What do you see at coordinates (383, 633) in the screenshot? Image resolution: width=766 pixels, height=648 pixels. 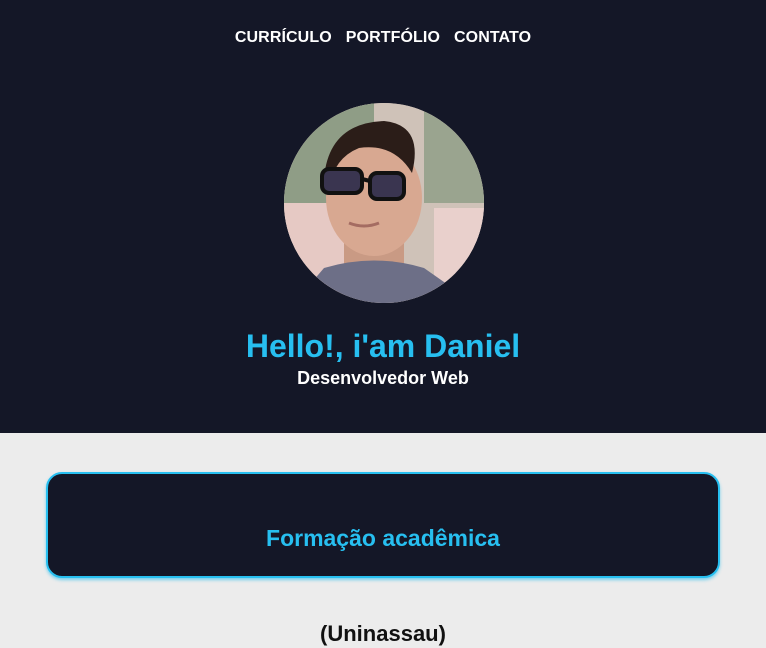 I see `institution-name: (Uninassau)` at bounding box center [383, 633].